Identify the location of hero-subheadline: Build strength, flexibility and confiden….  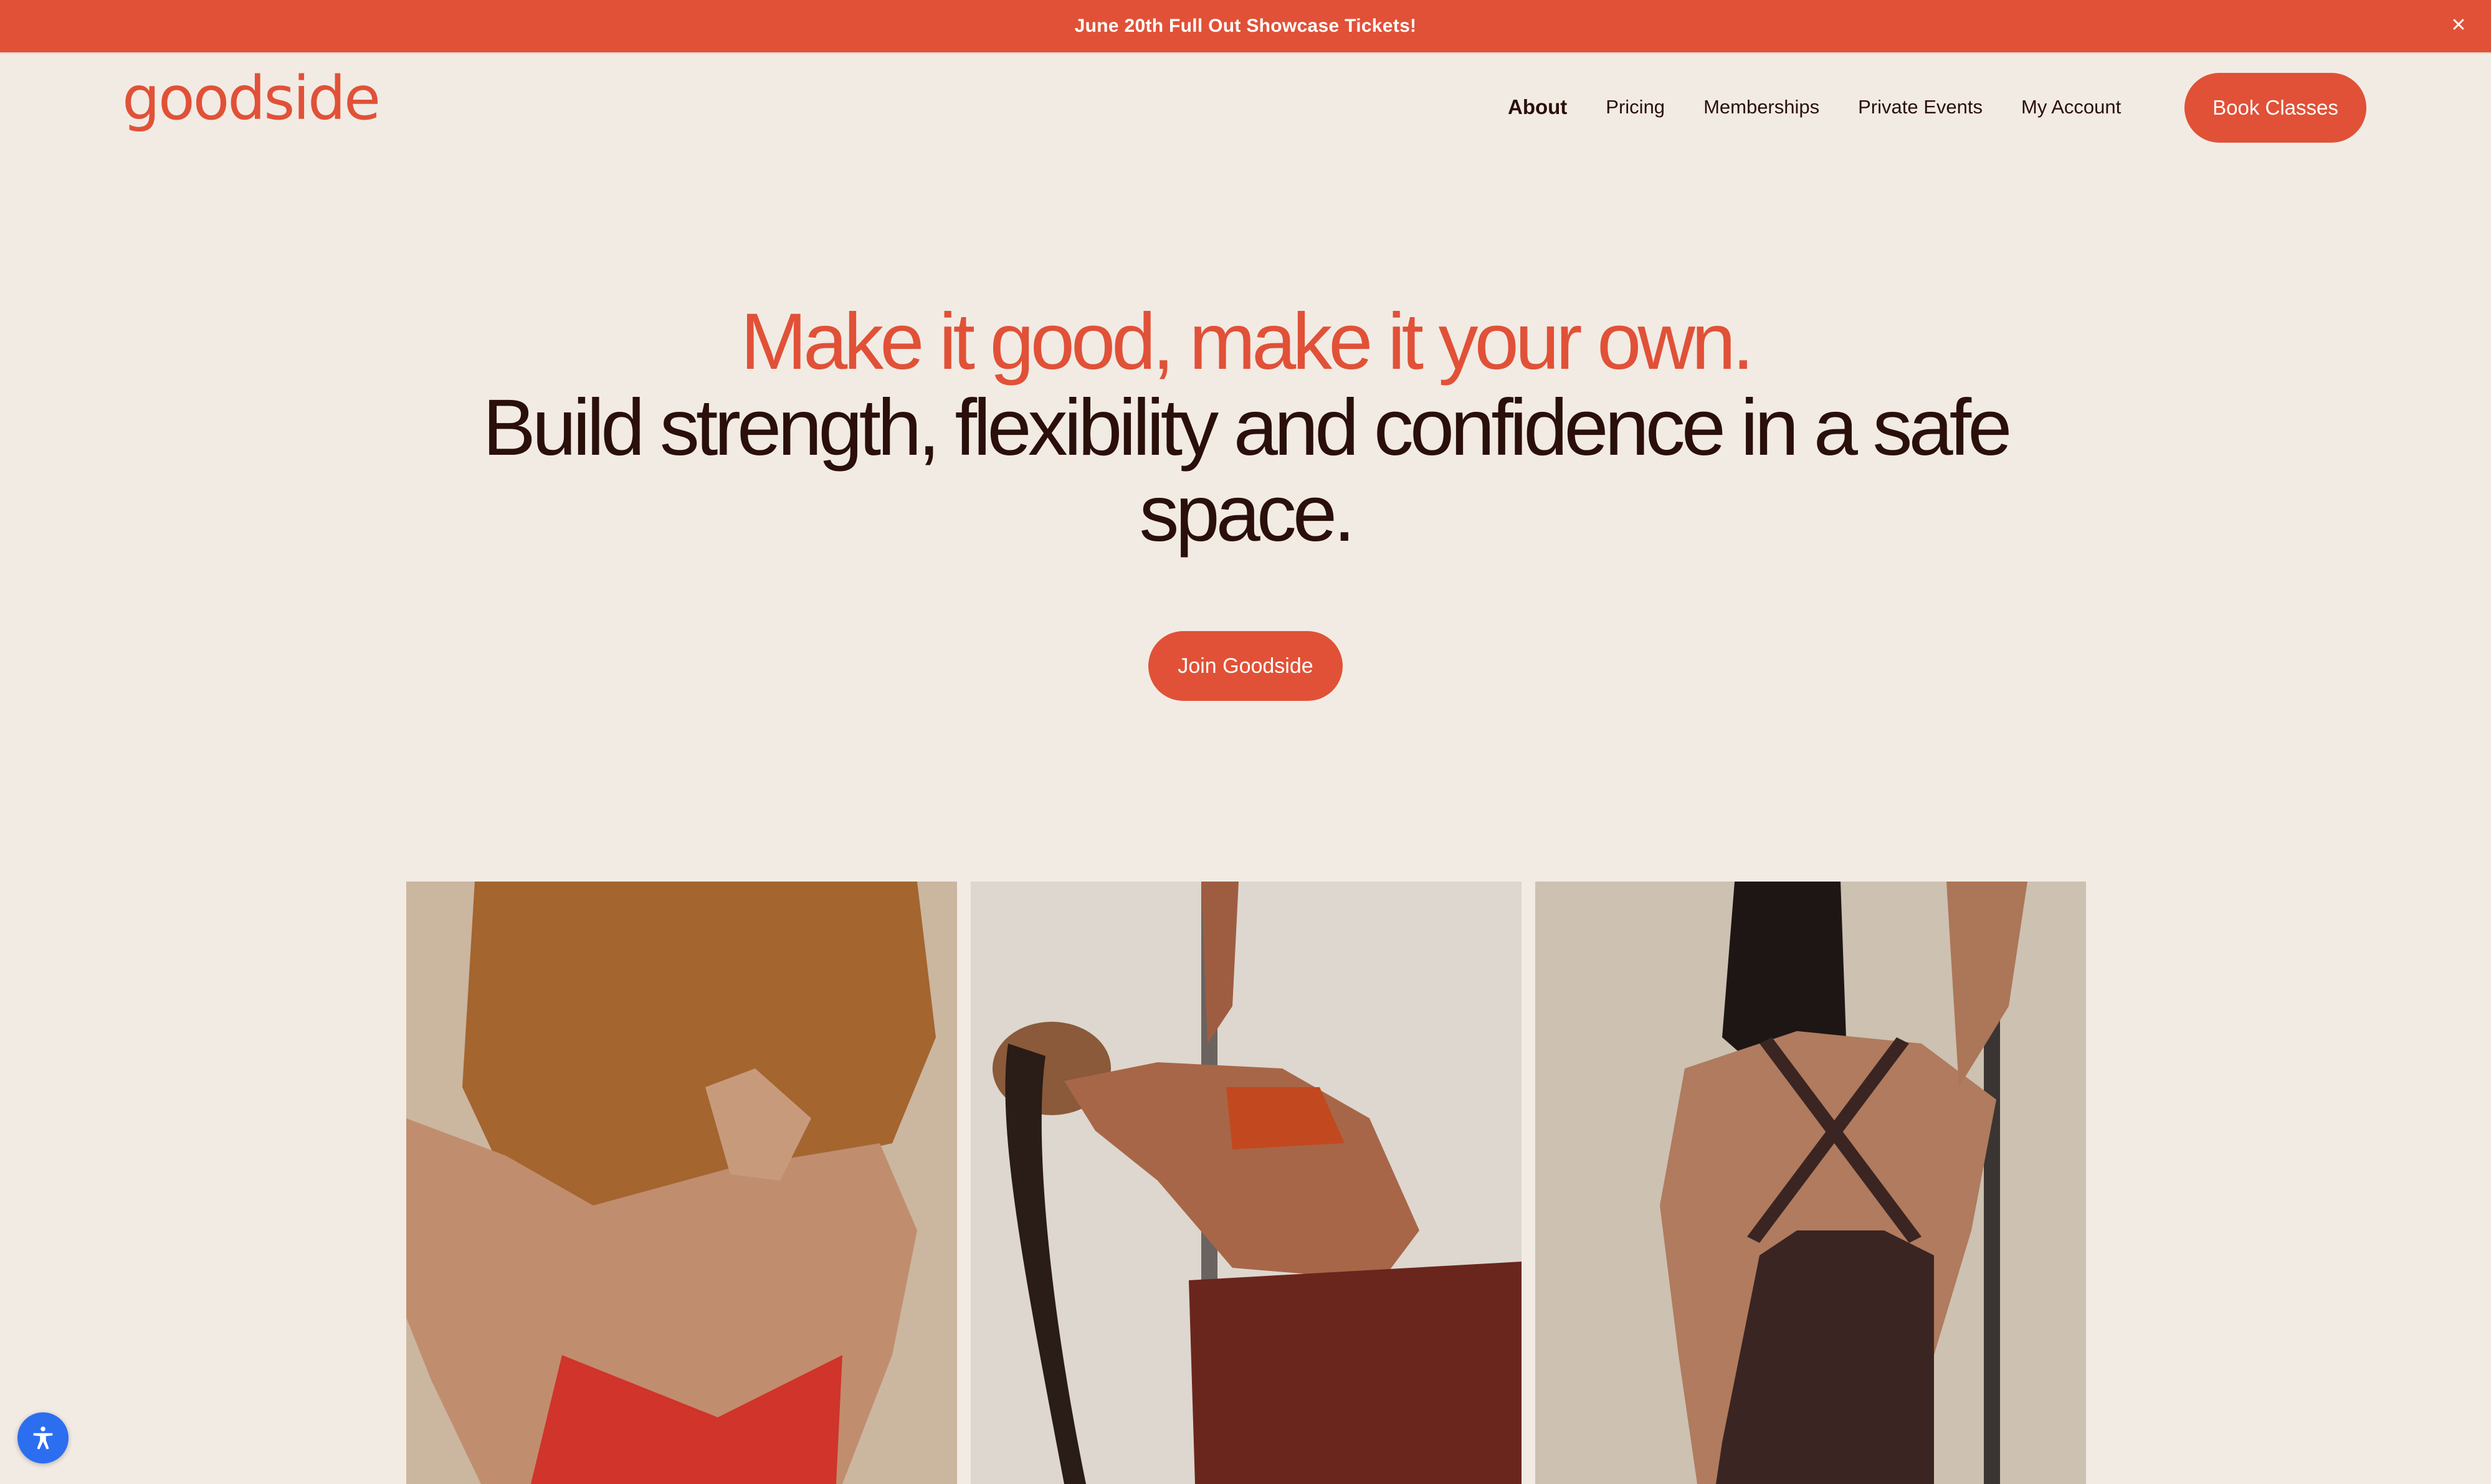
(1247, 470).